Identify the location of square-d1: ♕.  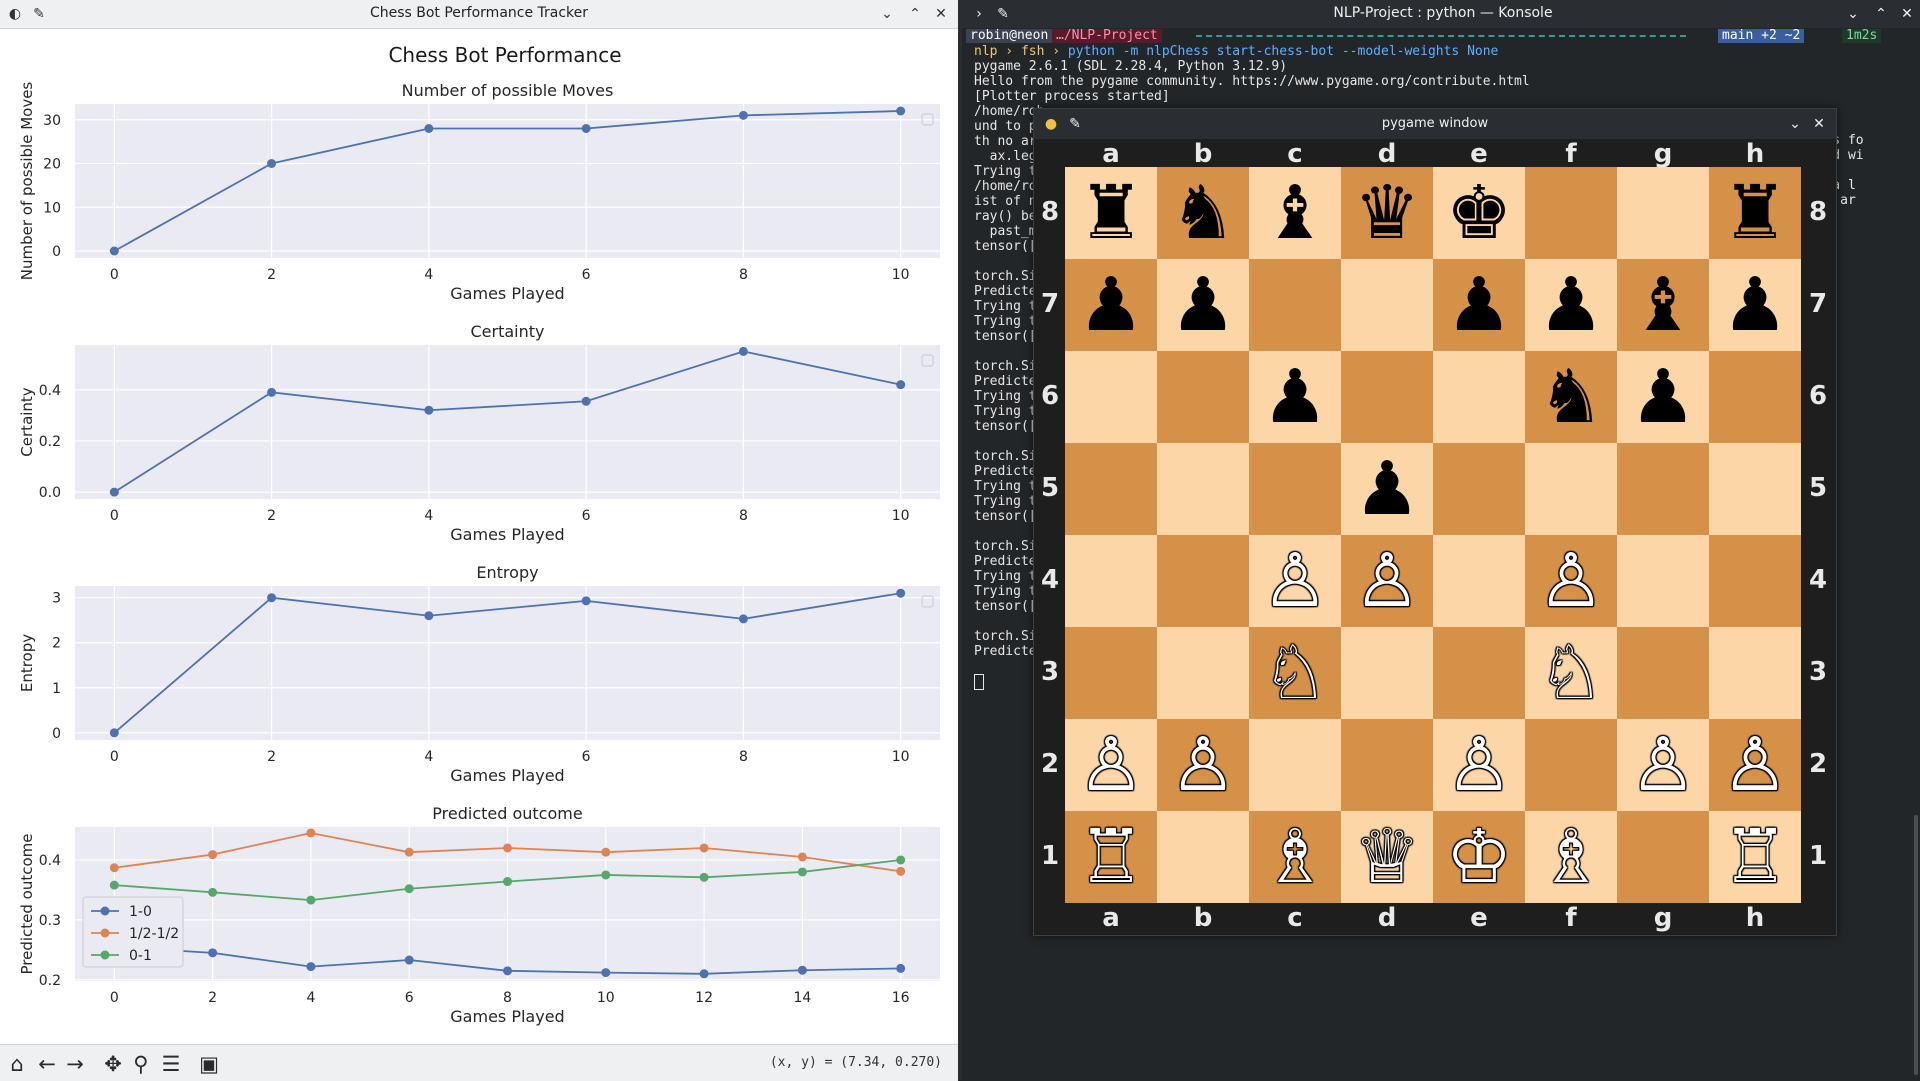
(1387, 857).